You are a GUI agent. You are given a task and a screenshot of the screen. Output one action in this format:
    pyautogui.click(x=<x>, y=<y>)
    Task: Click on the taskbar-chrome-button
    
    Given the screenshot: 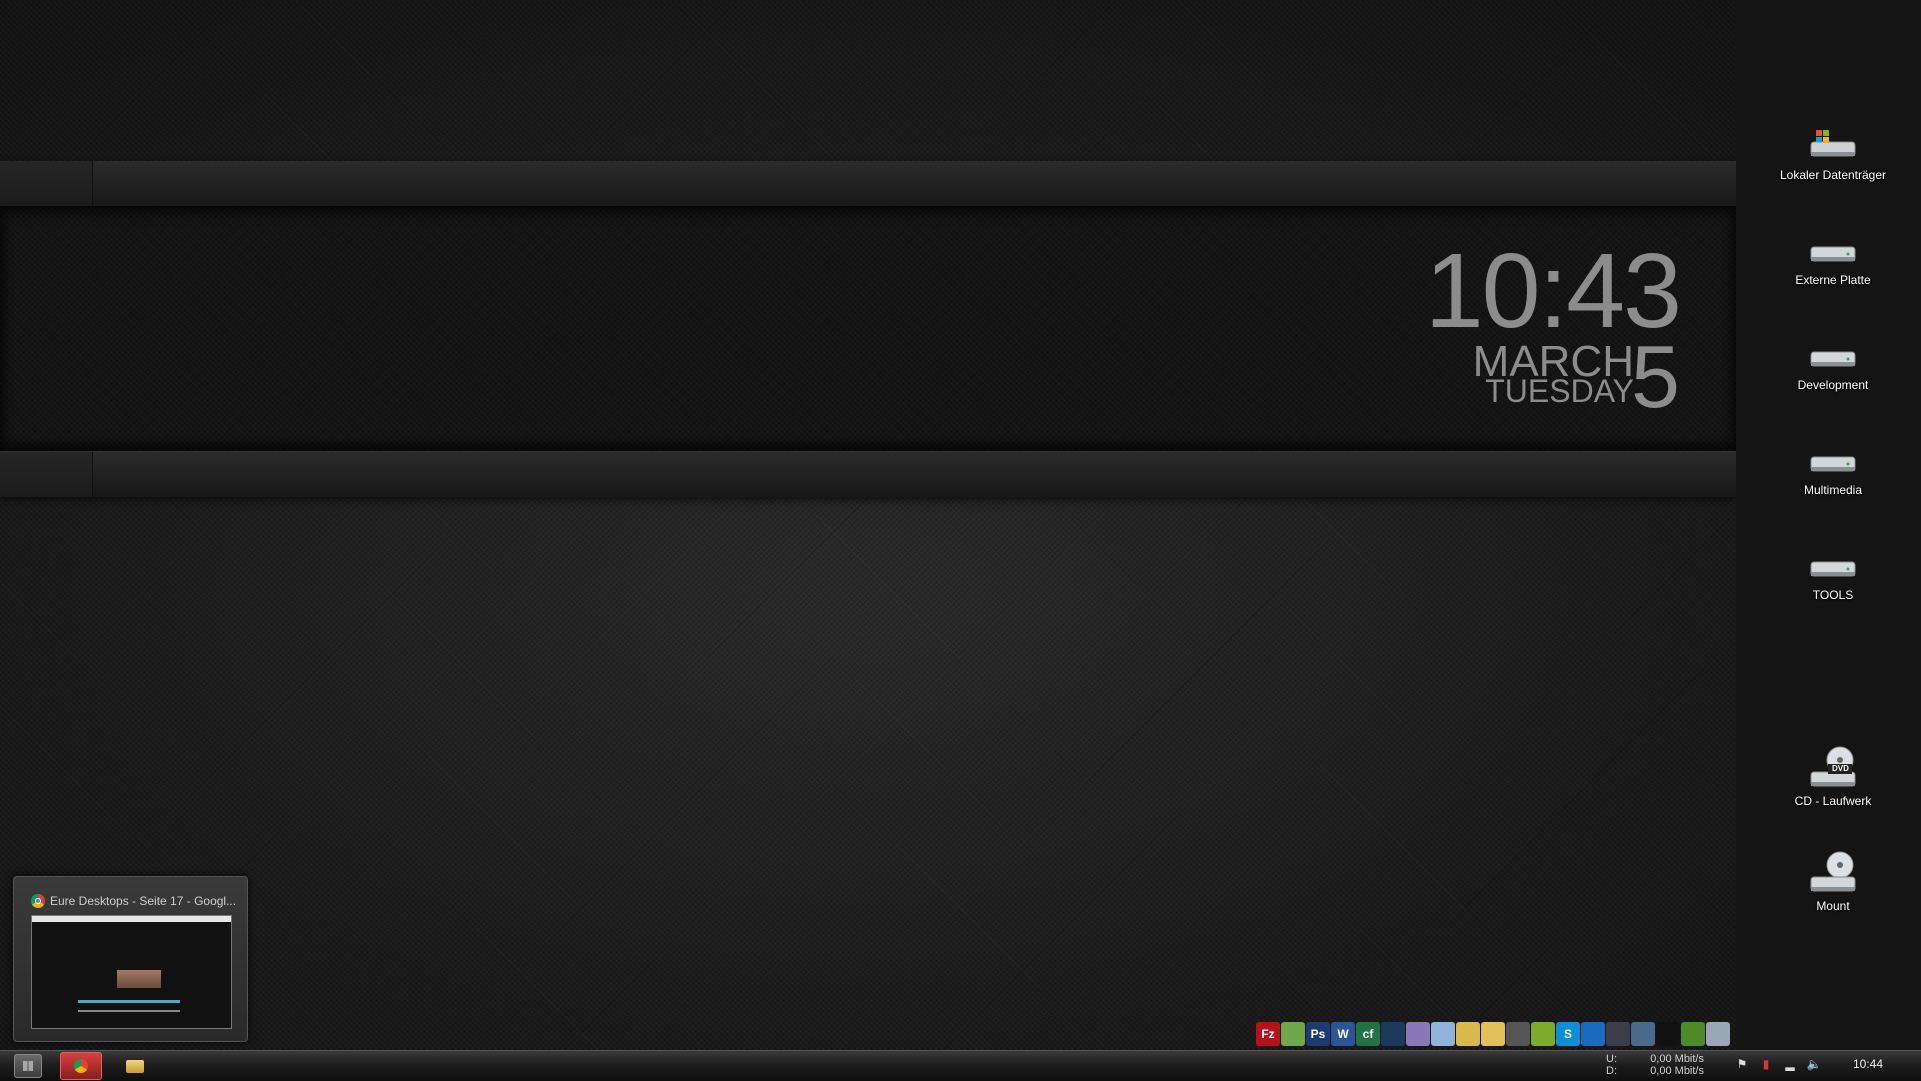 What is the action you would take?
    pyautogui.click(x=81, y=1066)
    